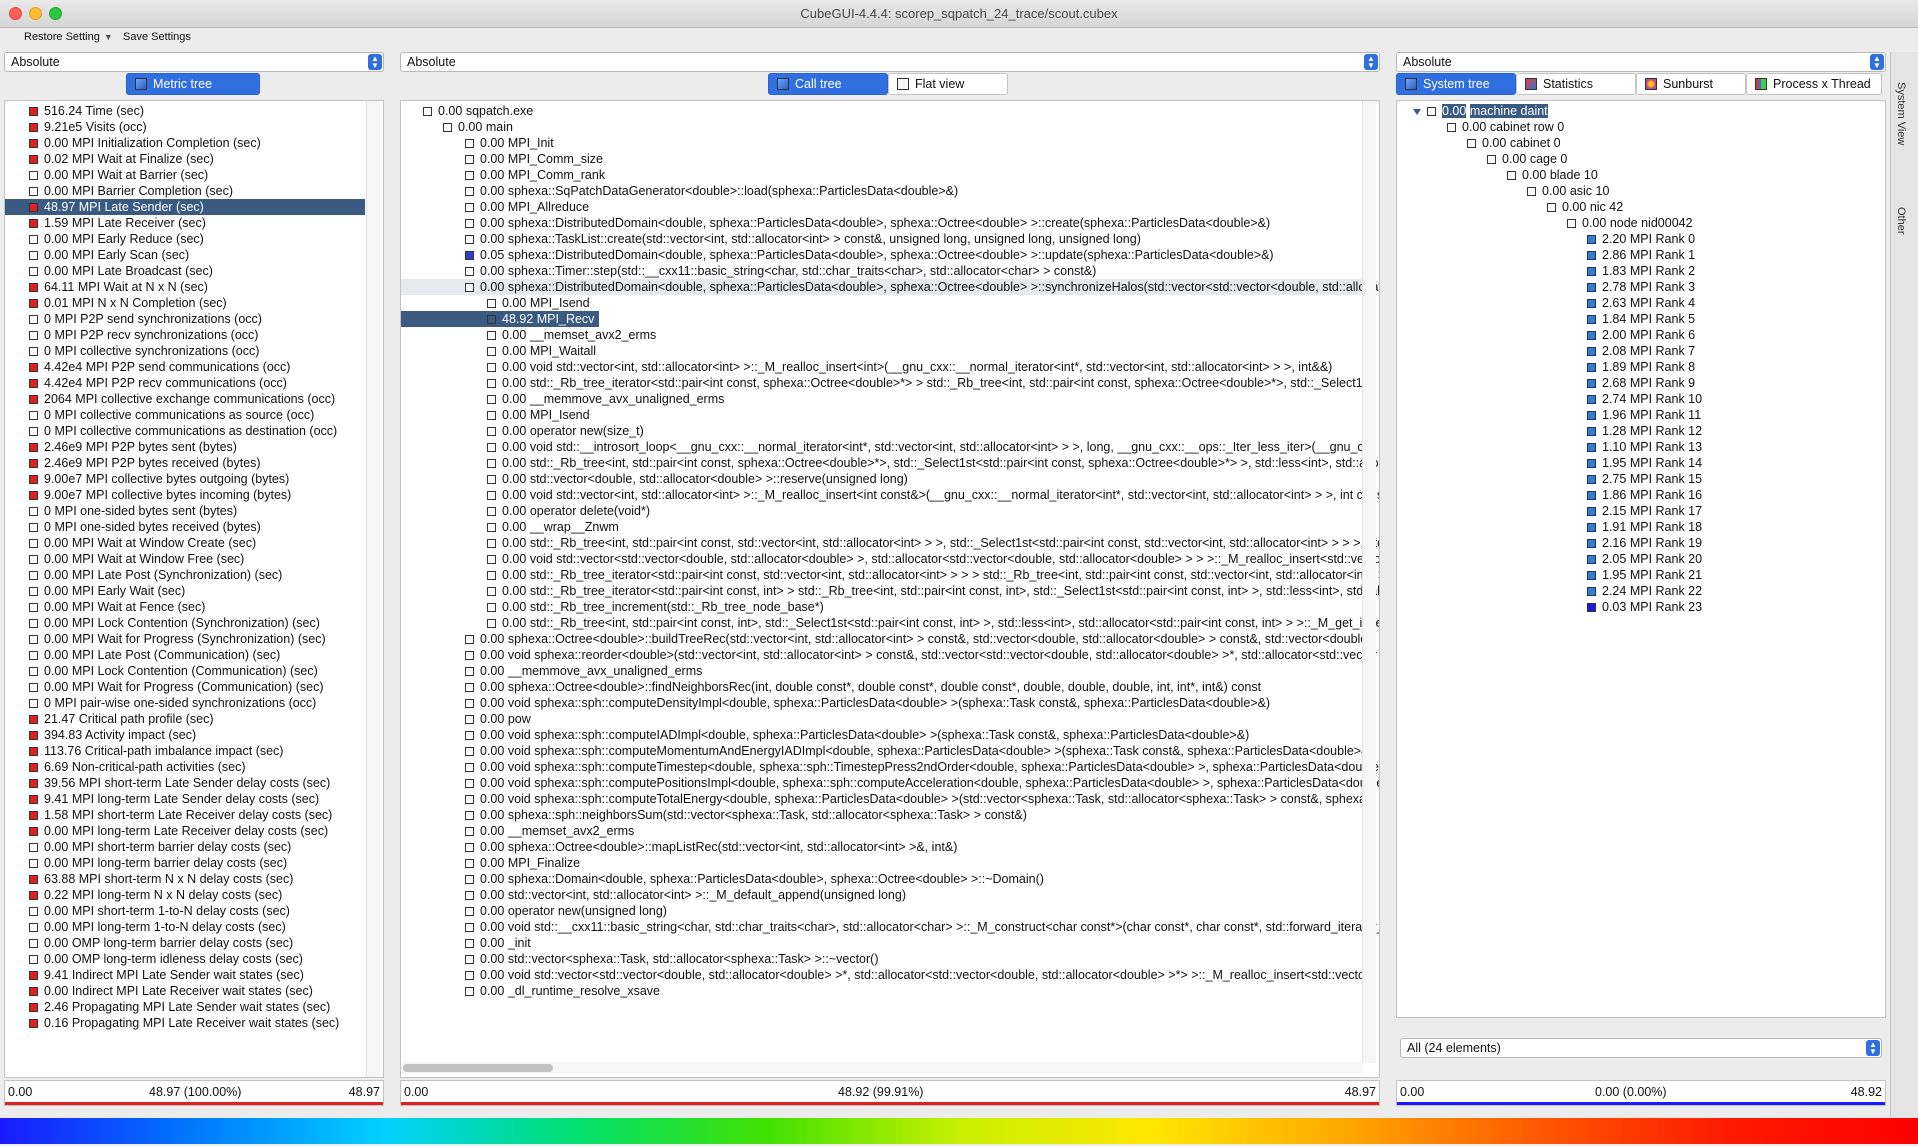 This screenshot has width=1918, height=1146. Describe the element at coordinates (890, 62) in the screenshot. I see `call-value-mode-select: Absolute ▲ ▼` at that location.